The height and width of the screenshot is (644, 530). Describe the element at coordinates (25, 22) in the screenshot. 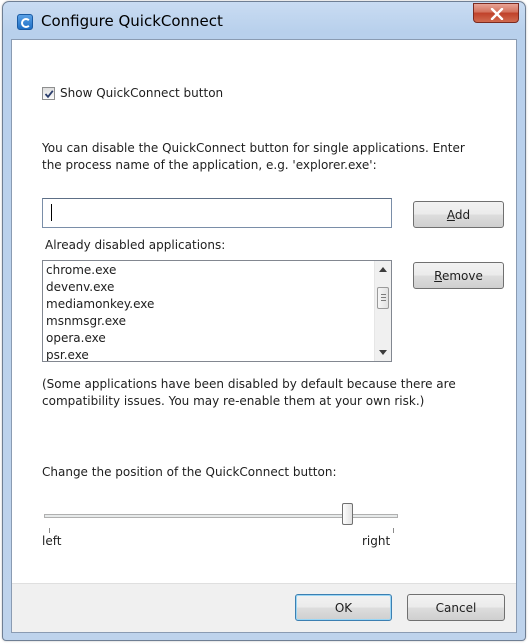

I see `quickconnect-app-icon` at that location.